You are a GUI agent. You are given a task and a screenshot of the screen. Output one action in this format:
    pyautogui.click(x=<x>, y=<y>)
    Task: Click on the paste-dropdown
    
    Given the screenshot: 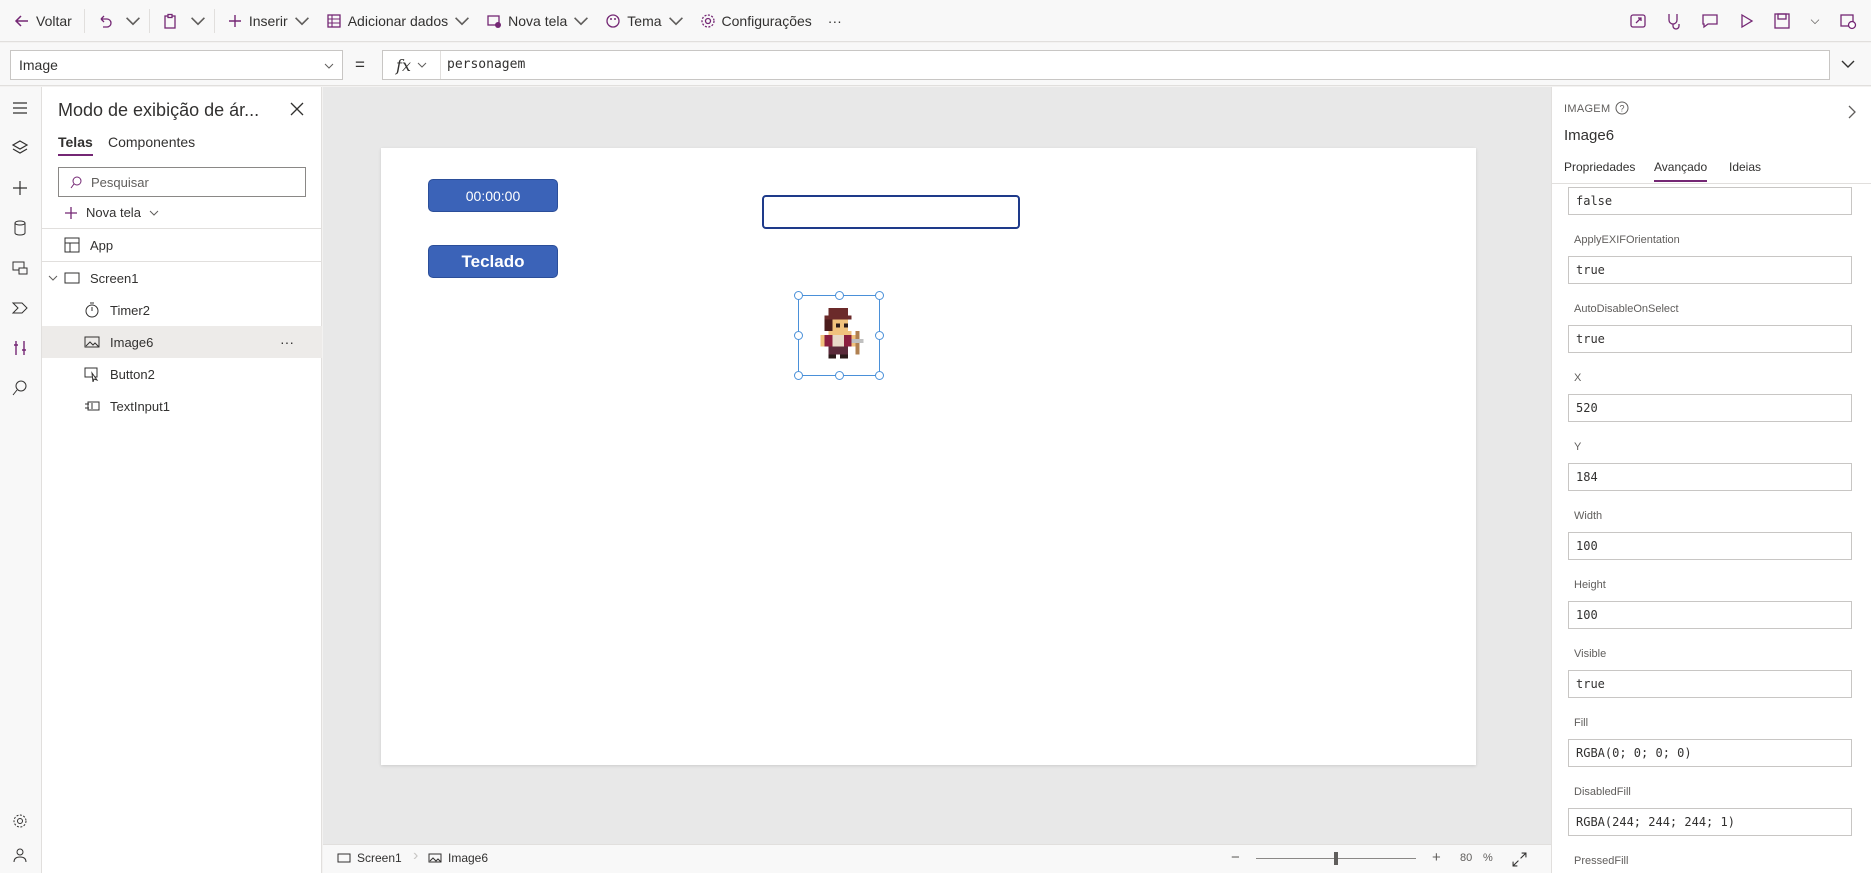 What is the action you would take?
    pyautogui.click(x=198, y=21)
    